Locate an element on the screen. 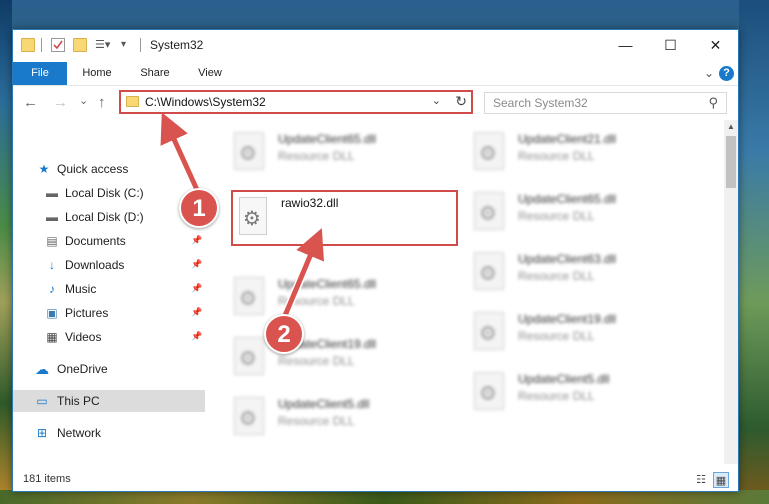 The height and width of the screenshot is (504, 769). scroll-up-icon: ▲ is located at coordinates (731, 127).